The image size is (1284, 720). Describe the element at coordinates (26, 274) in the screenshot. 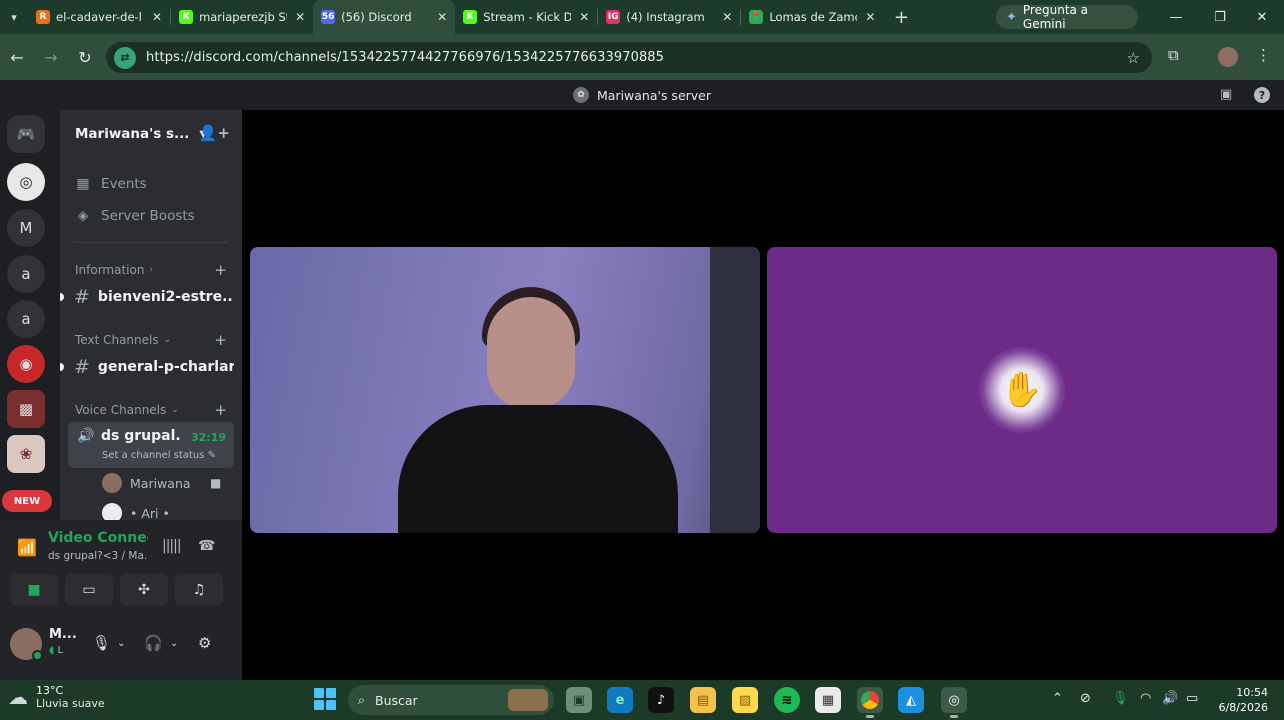

I see `server-a-1: a` at that location.